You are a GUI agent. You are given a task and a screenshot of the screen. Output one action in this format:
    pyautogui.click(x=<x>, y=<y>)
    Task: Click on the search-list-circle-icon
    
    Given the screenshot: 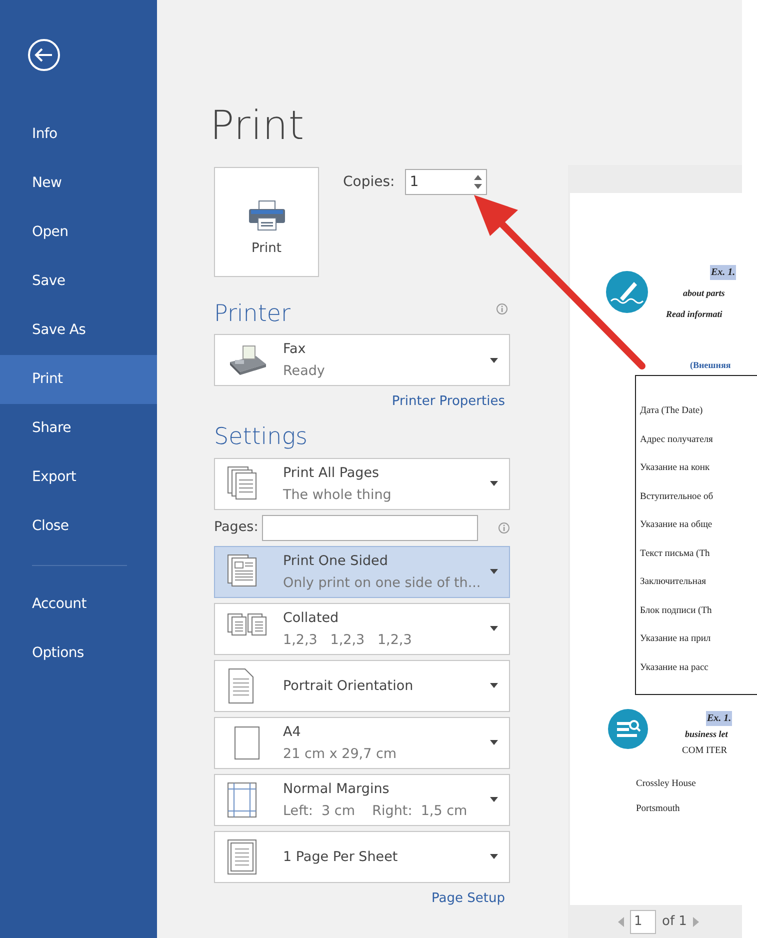 What is the action you would take?
    pyautogui.click(x=628, y=729)
    